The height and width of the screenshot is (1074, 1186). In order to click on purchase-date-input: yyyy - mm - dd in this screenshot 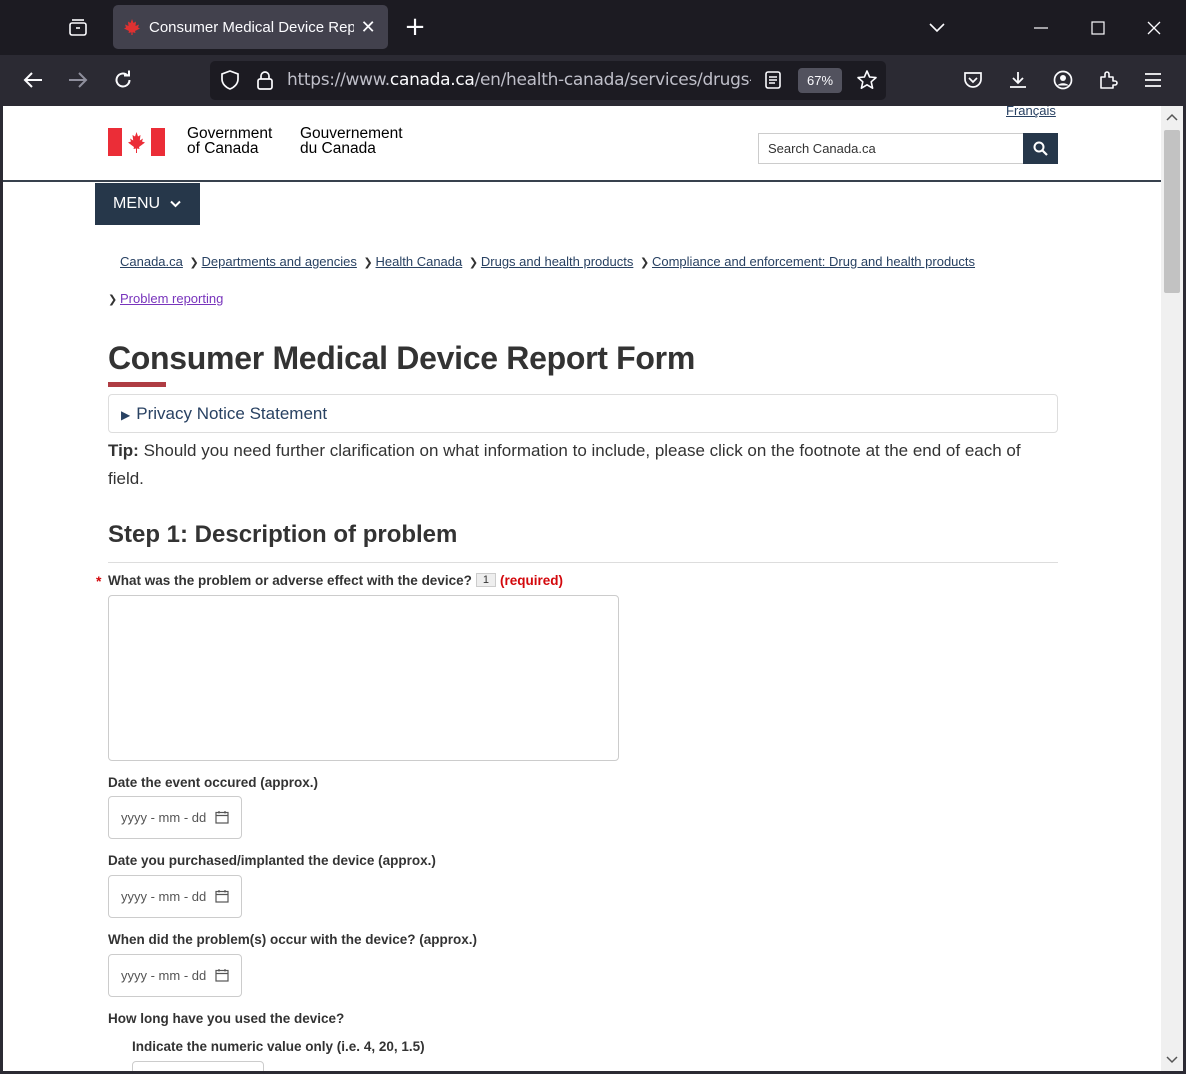, I will do `click(175, 896)`.